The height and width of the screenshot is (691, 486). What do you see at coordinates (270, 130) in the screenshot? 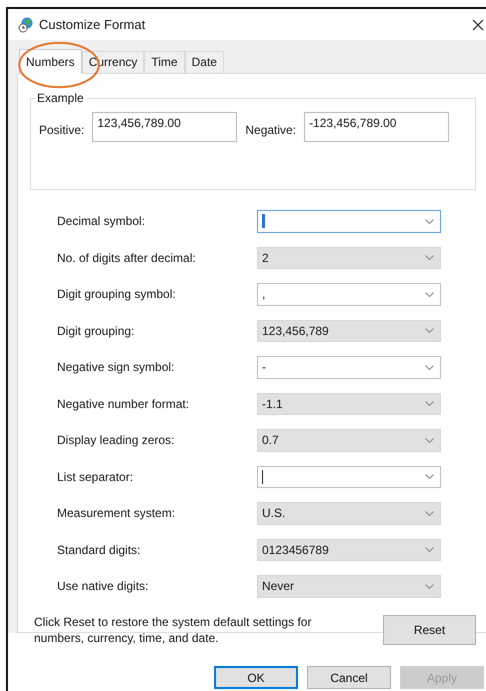
I see `field-label: Negative:` at bounding box center [270, 130].